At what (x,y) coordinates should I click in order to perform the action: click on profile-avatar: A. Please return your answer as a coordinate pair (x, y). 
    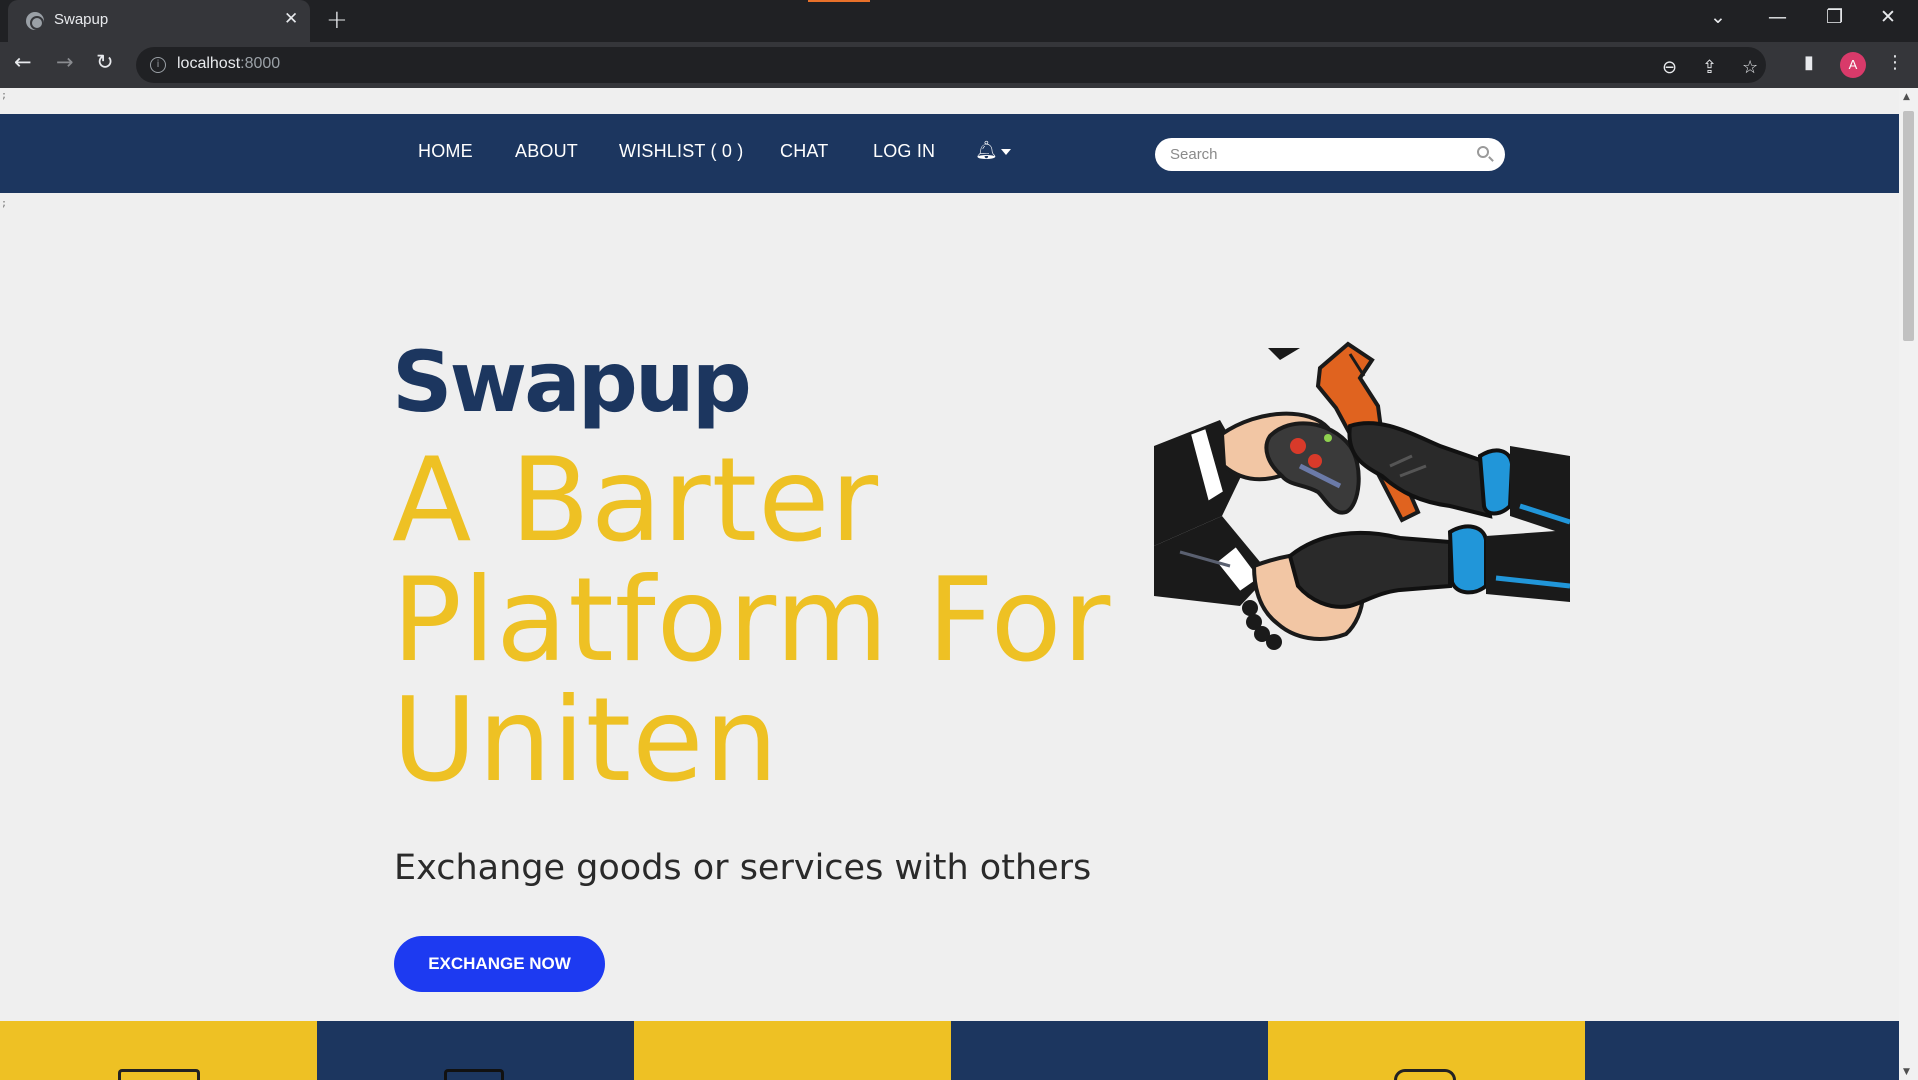
    Looking at the image, I should click on (1853, 65).